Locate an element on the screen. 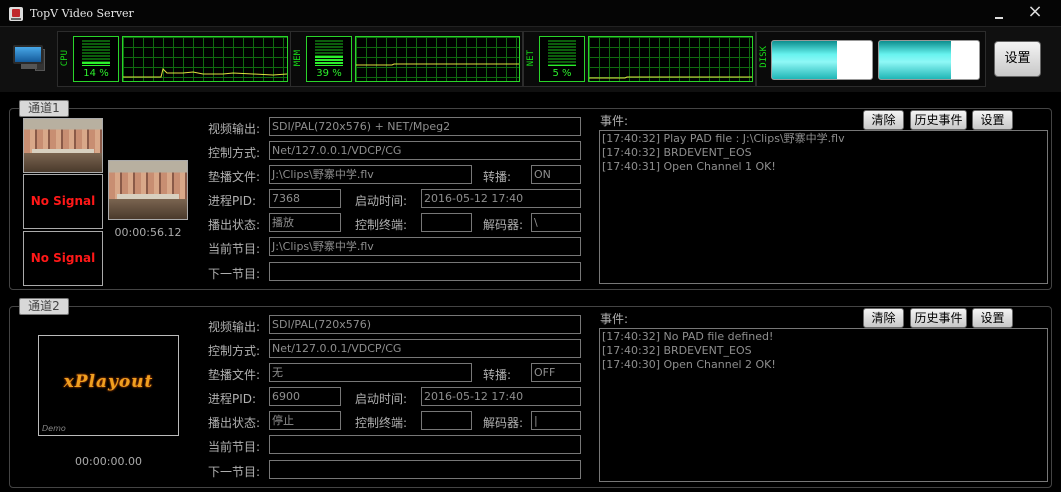 The width and height of the screenshot is (1061, 492). disk-label: DISK is located at coordinates (764, 57).